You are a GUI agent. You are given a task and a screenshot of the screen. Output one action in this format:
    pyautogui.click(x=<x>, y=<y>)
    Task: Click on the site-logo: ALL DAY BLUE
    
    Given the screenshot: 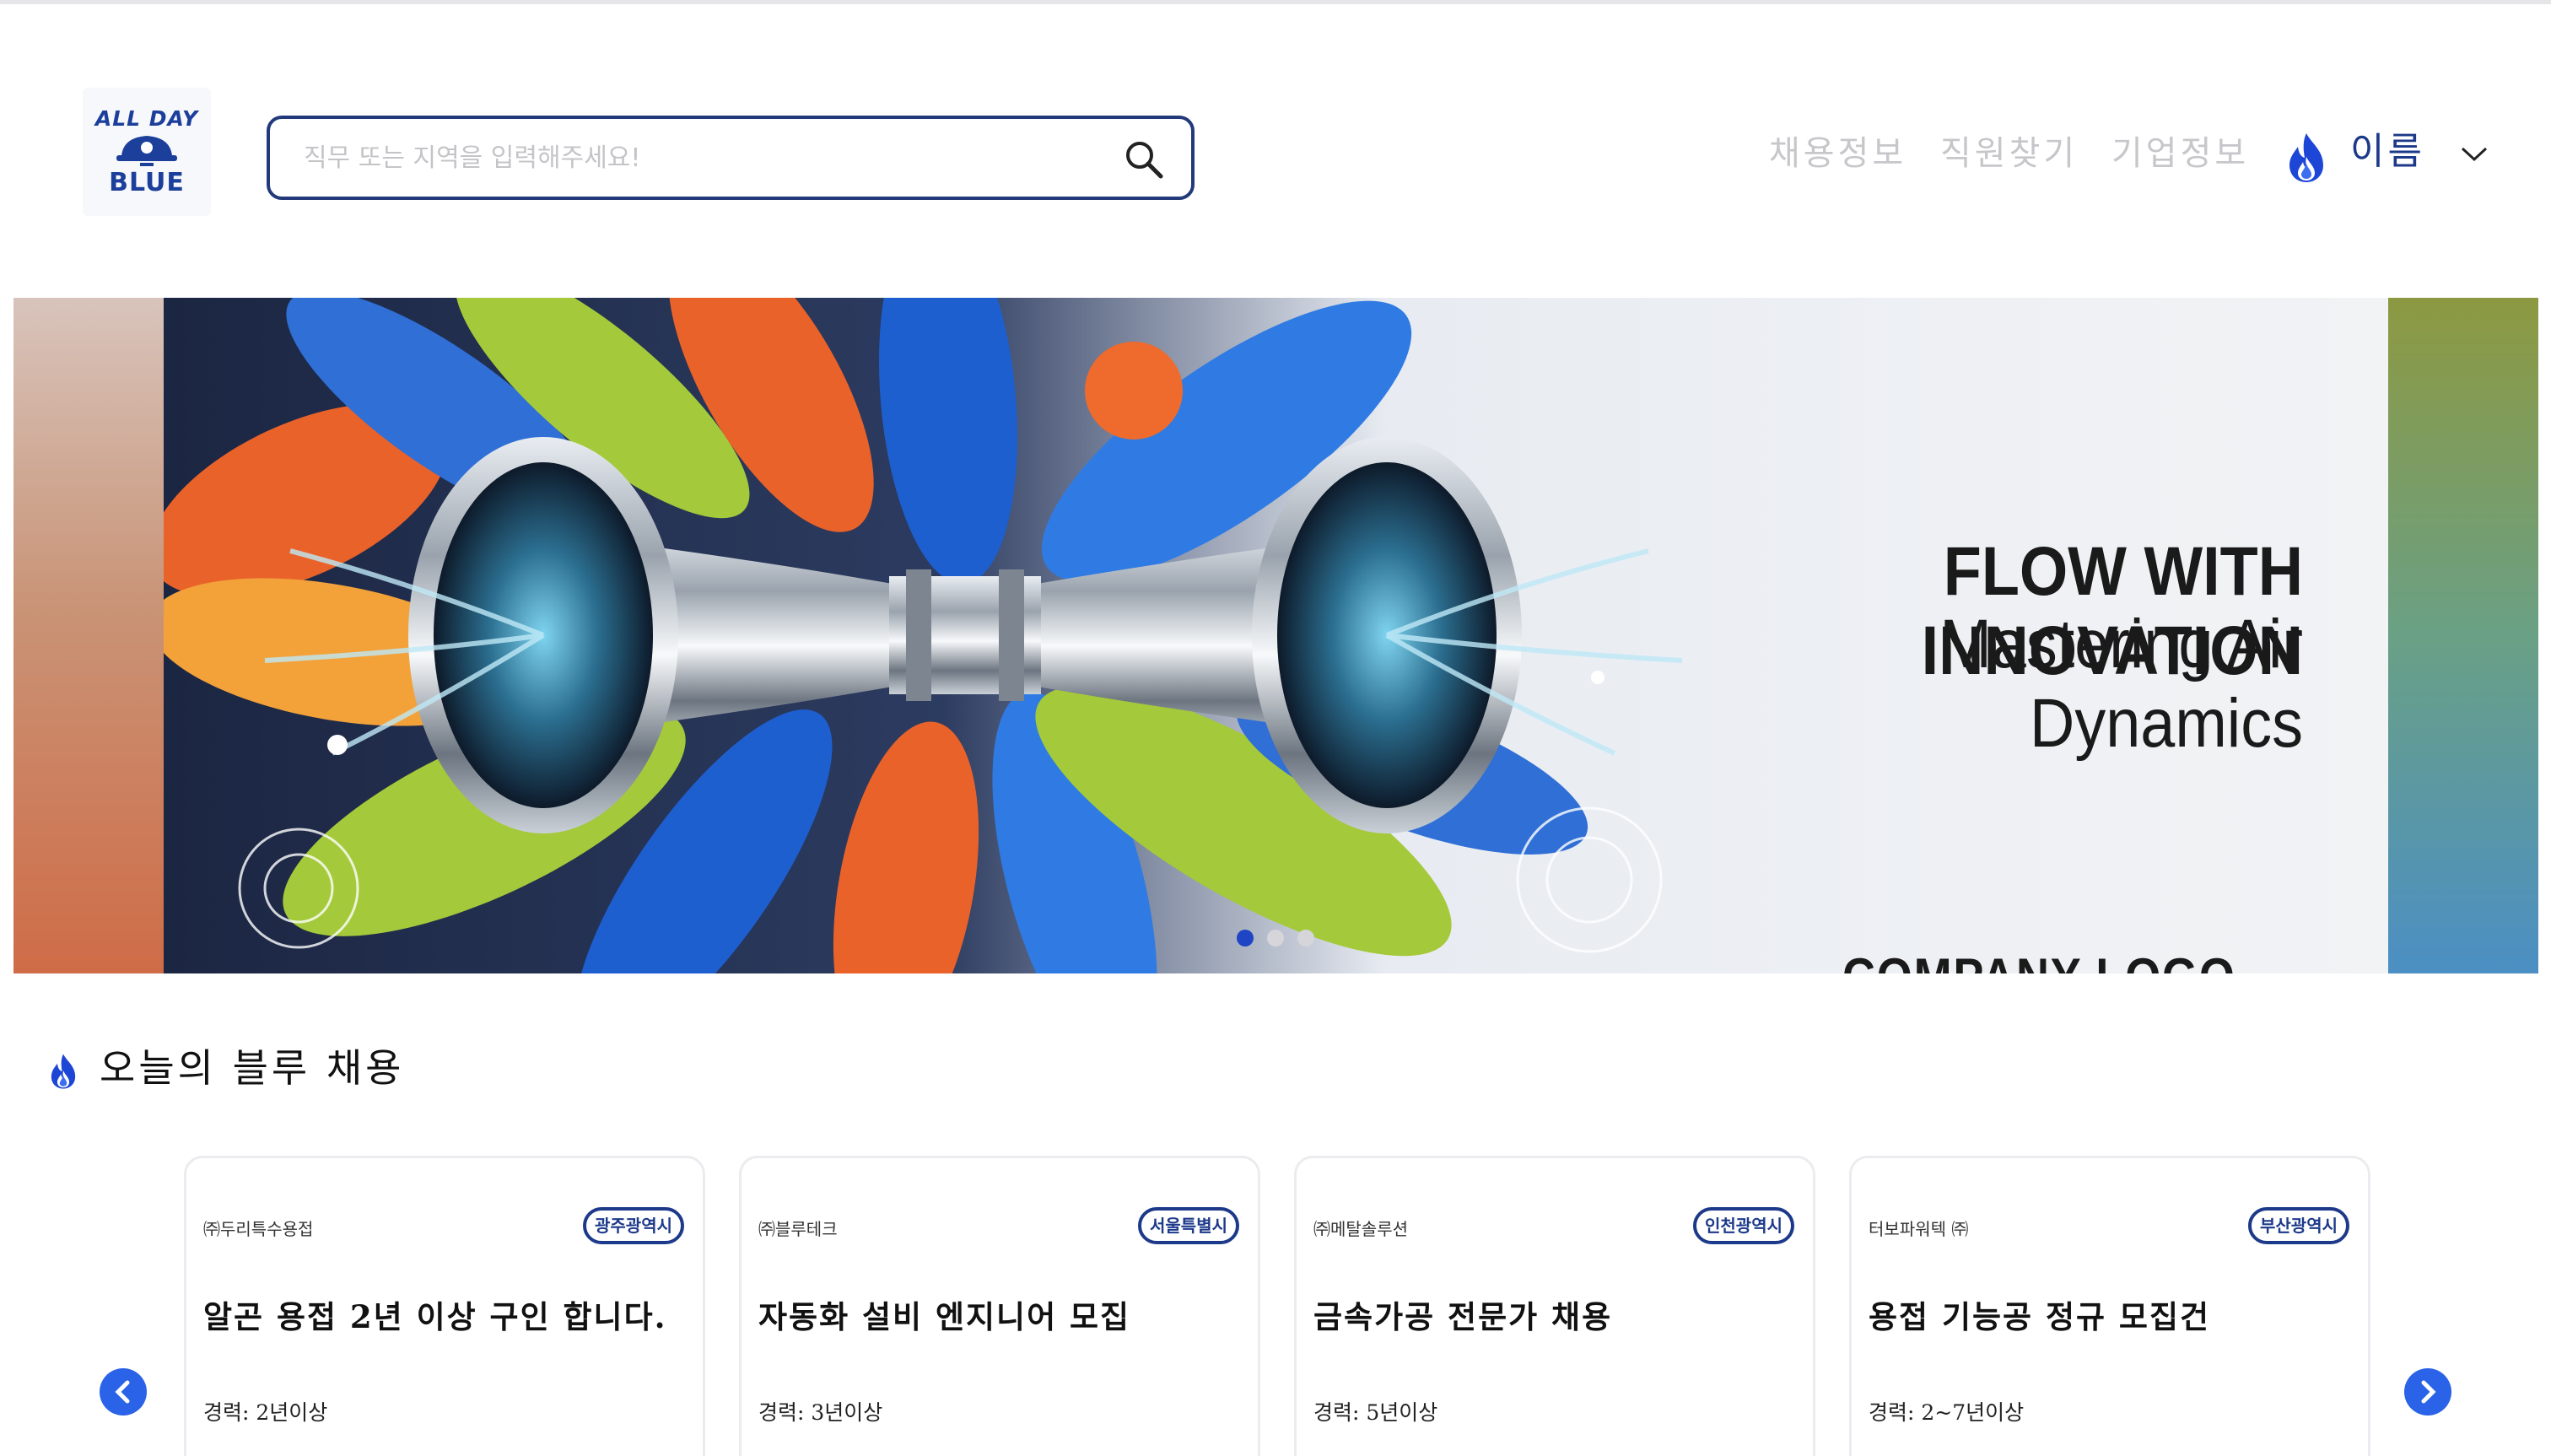 What is the action you would take?
    pyautogui.click(x=147, y=152)
    